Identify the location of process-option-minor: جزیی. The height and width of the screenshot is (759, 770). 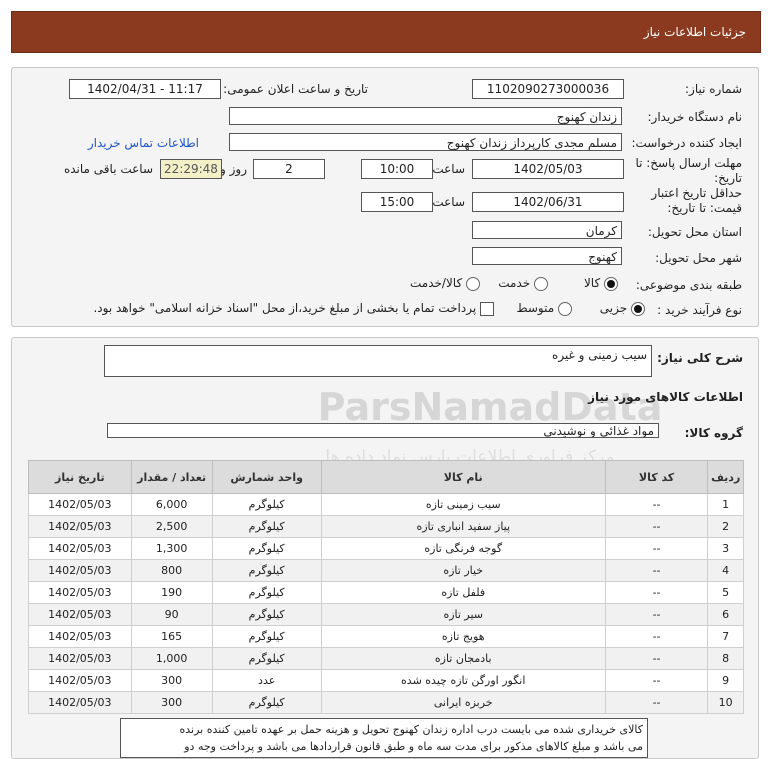
(622, 308).